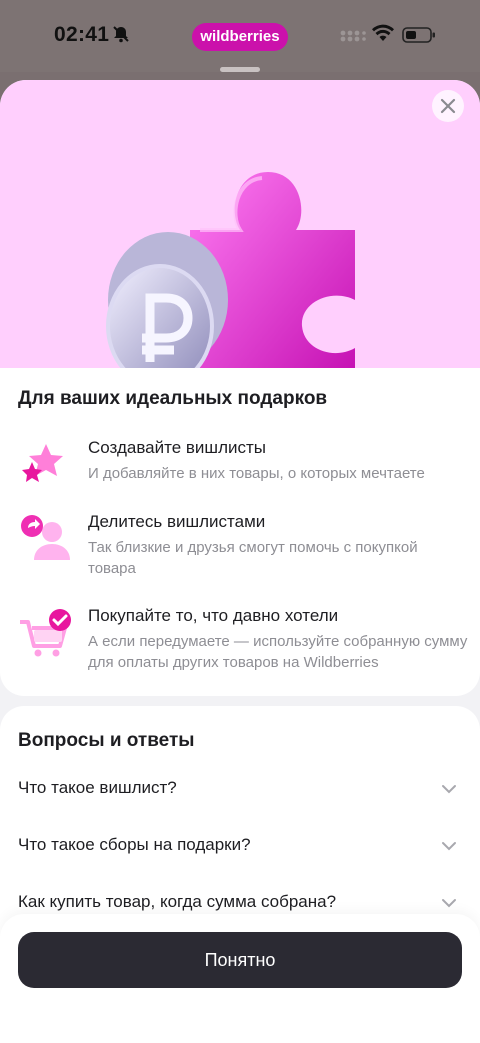  What do you see at coordinates (82, 34) in the screenshot?
I see `status-time: 02:41` at bounding box center [82, 34].